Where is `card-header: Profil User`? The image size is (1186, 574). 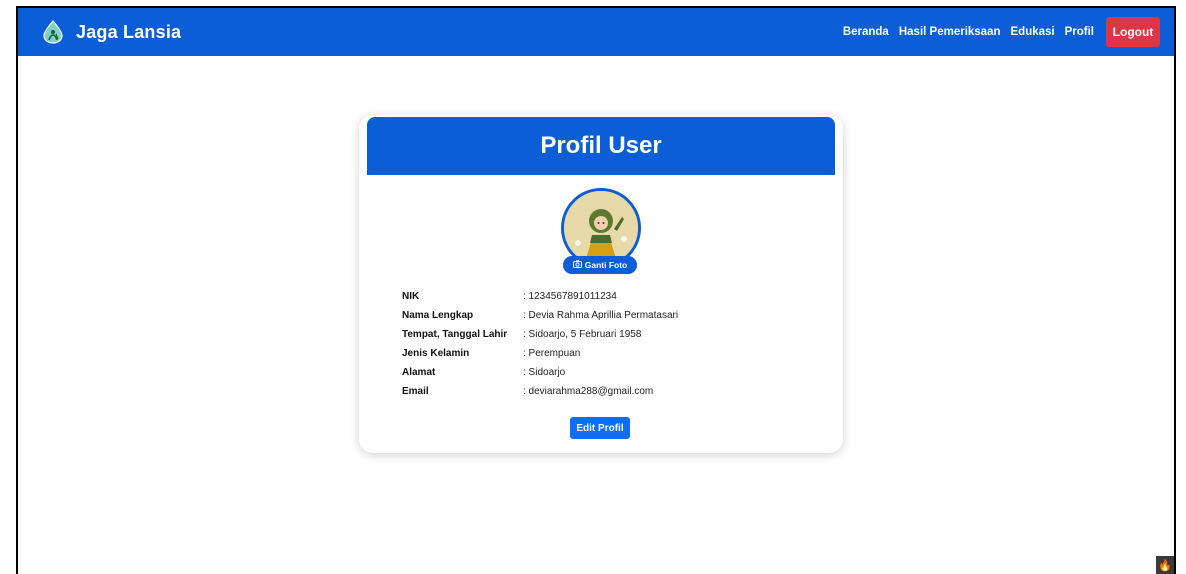 card-header: Profil User is located at coordinates (601, 146).